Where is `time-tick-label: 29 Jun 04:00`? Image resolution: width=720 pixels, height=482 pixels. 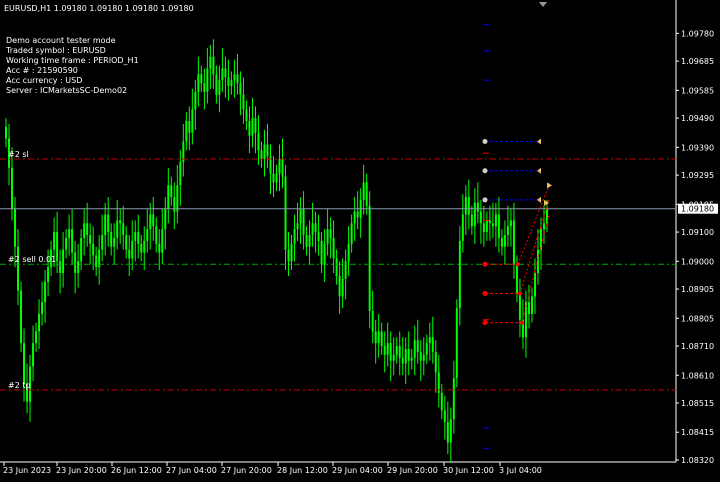 time-tick-label: 29 Jun 04:00 is located at coordinates (357, 470).